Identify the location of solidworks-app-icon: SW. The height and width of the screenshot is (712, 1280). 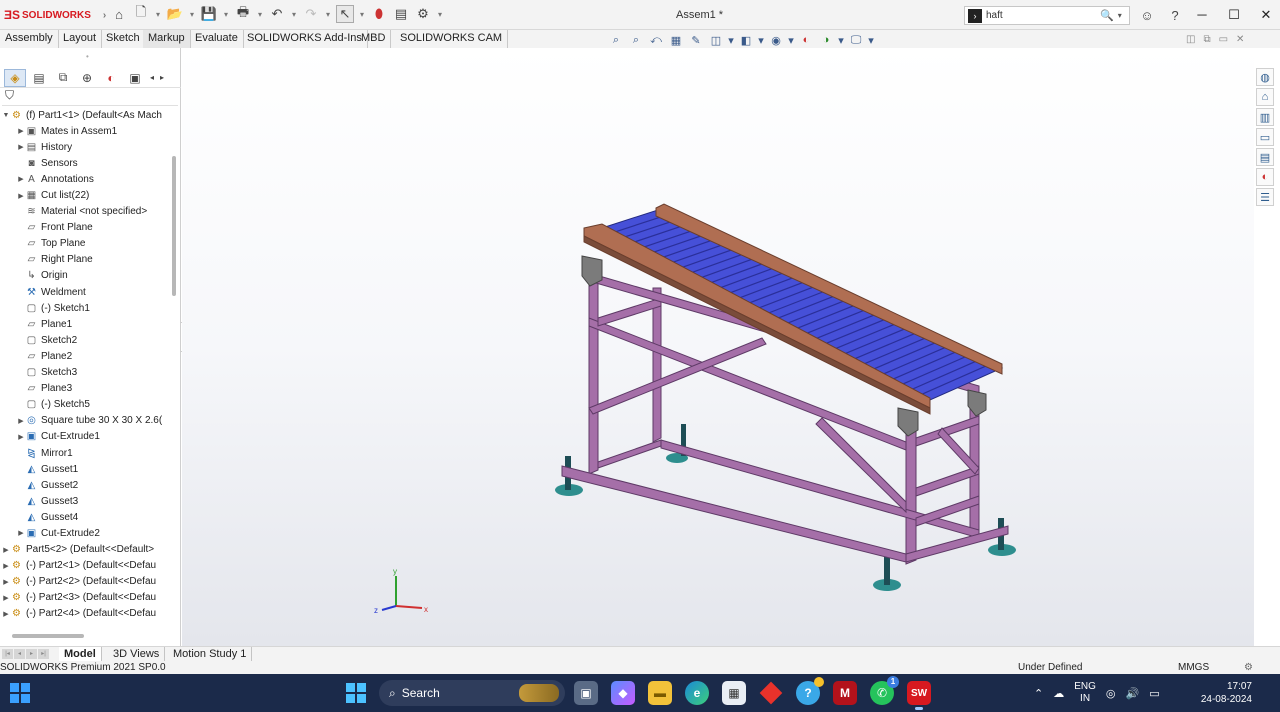
(919, 695).